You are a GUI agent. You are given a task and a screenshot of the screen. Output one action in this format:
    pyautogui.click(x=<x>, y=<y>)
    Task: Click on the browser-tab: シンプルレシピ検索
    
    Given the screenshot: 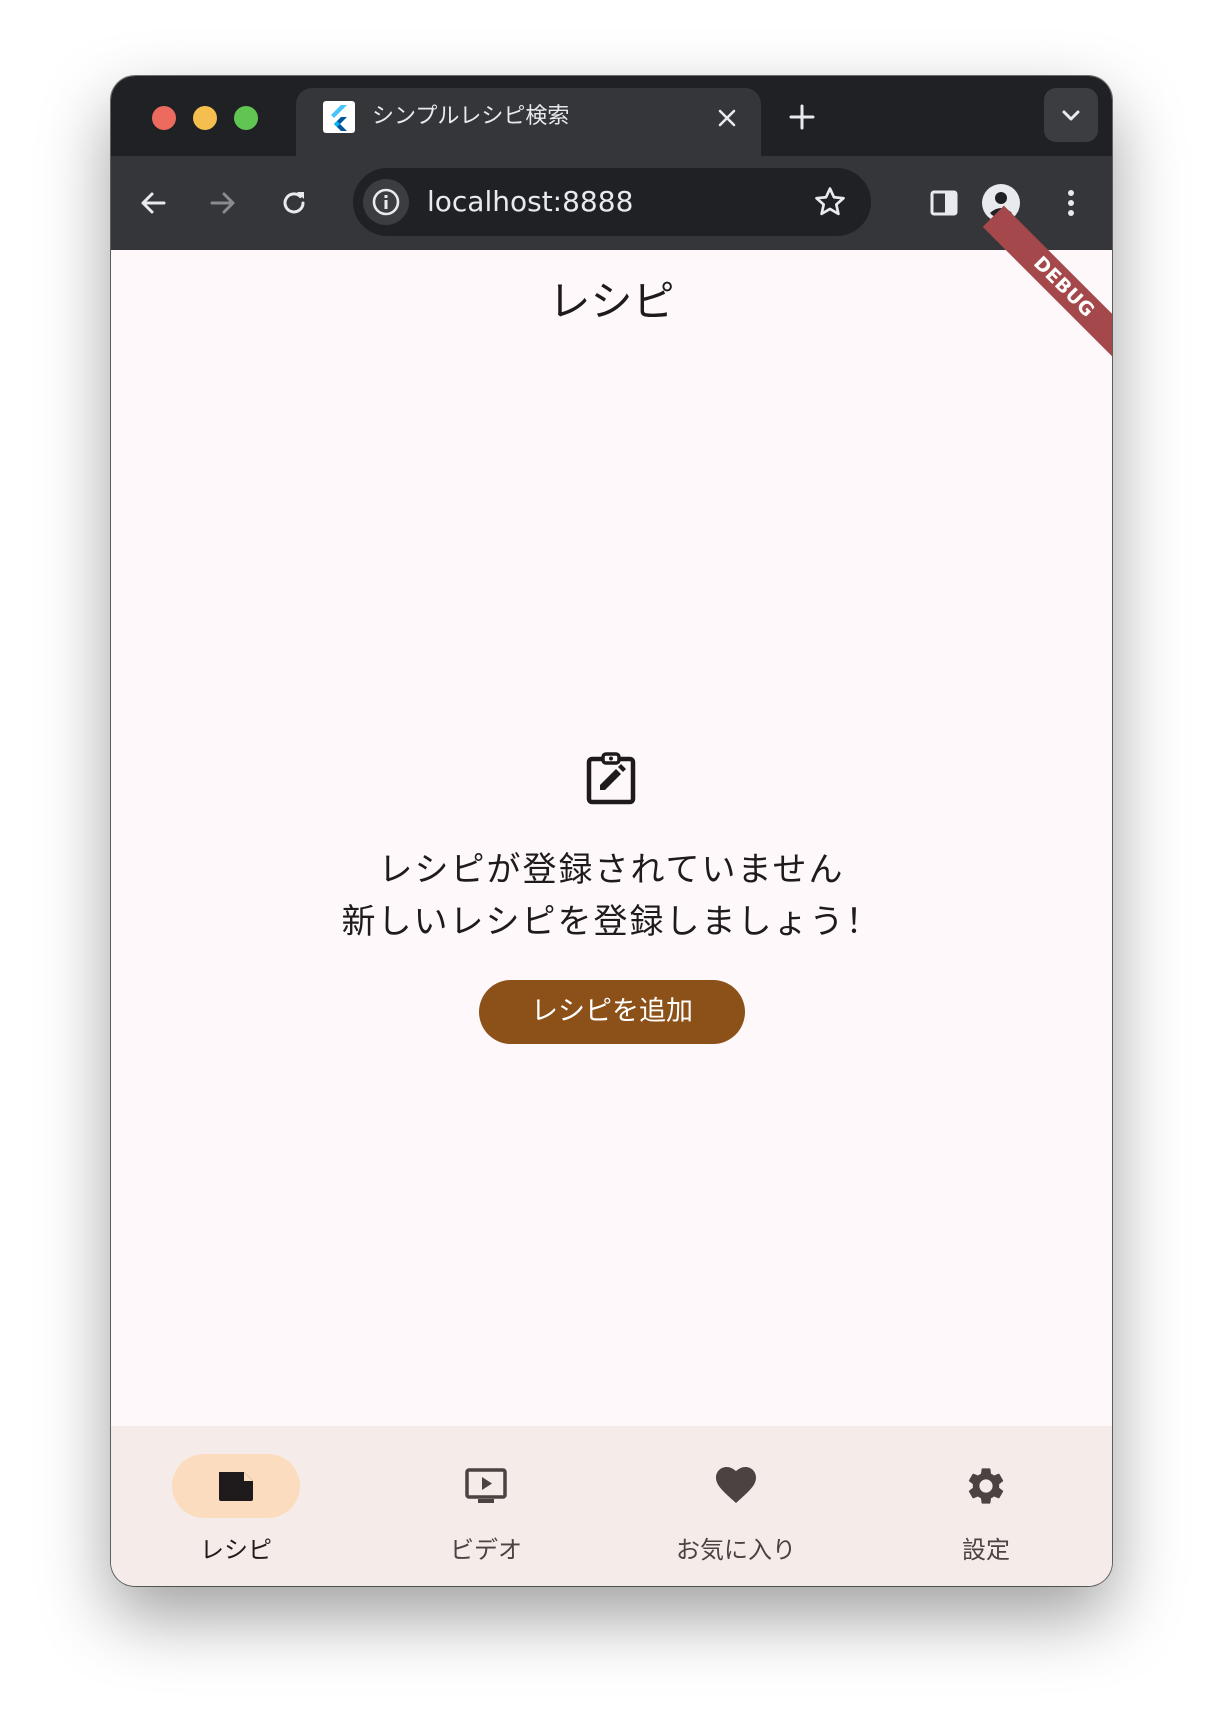 What is the action you would take?
    pyautogui.click(x=528, y=122)
    